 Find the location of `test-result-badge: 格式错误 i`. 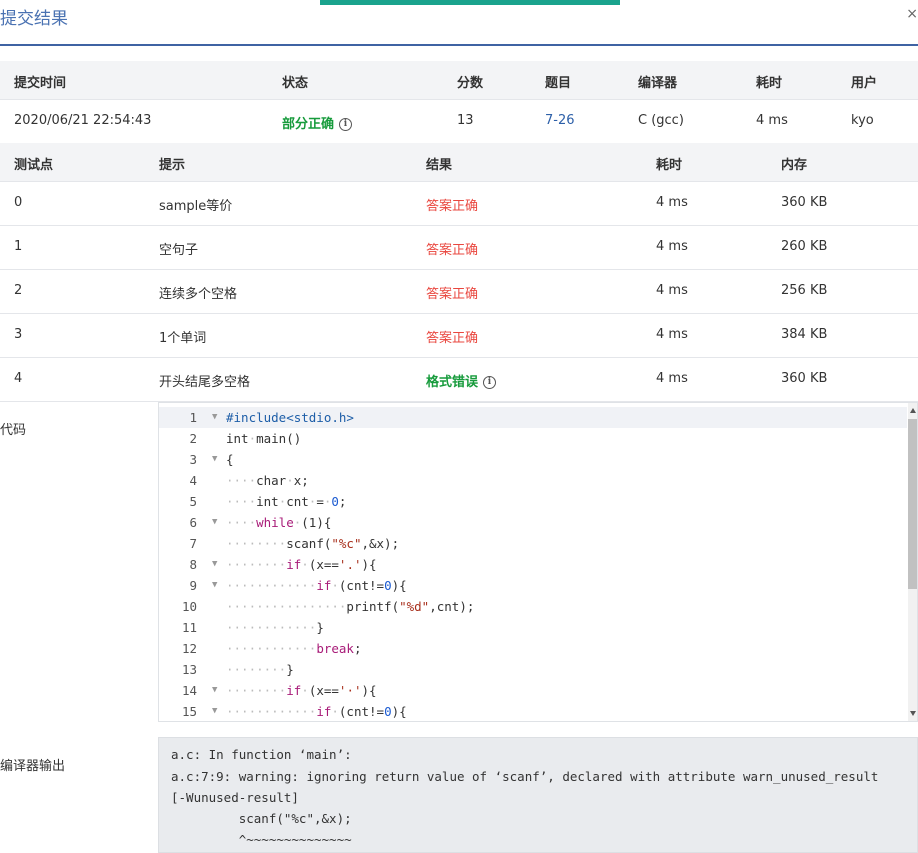

test-result-badge: 格式错误 i is located at coordinates (461, 380).